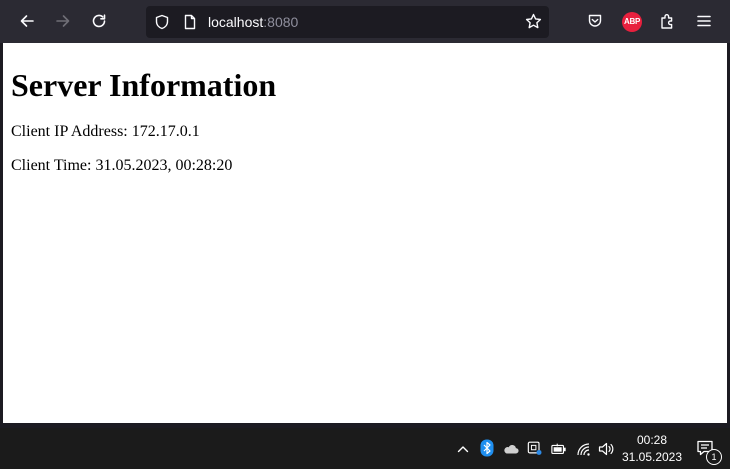  What do you see at coordinates (190, 24) in the screenshot?
I see `page-icon` at bounding box center [190, 24].